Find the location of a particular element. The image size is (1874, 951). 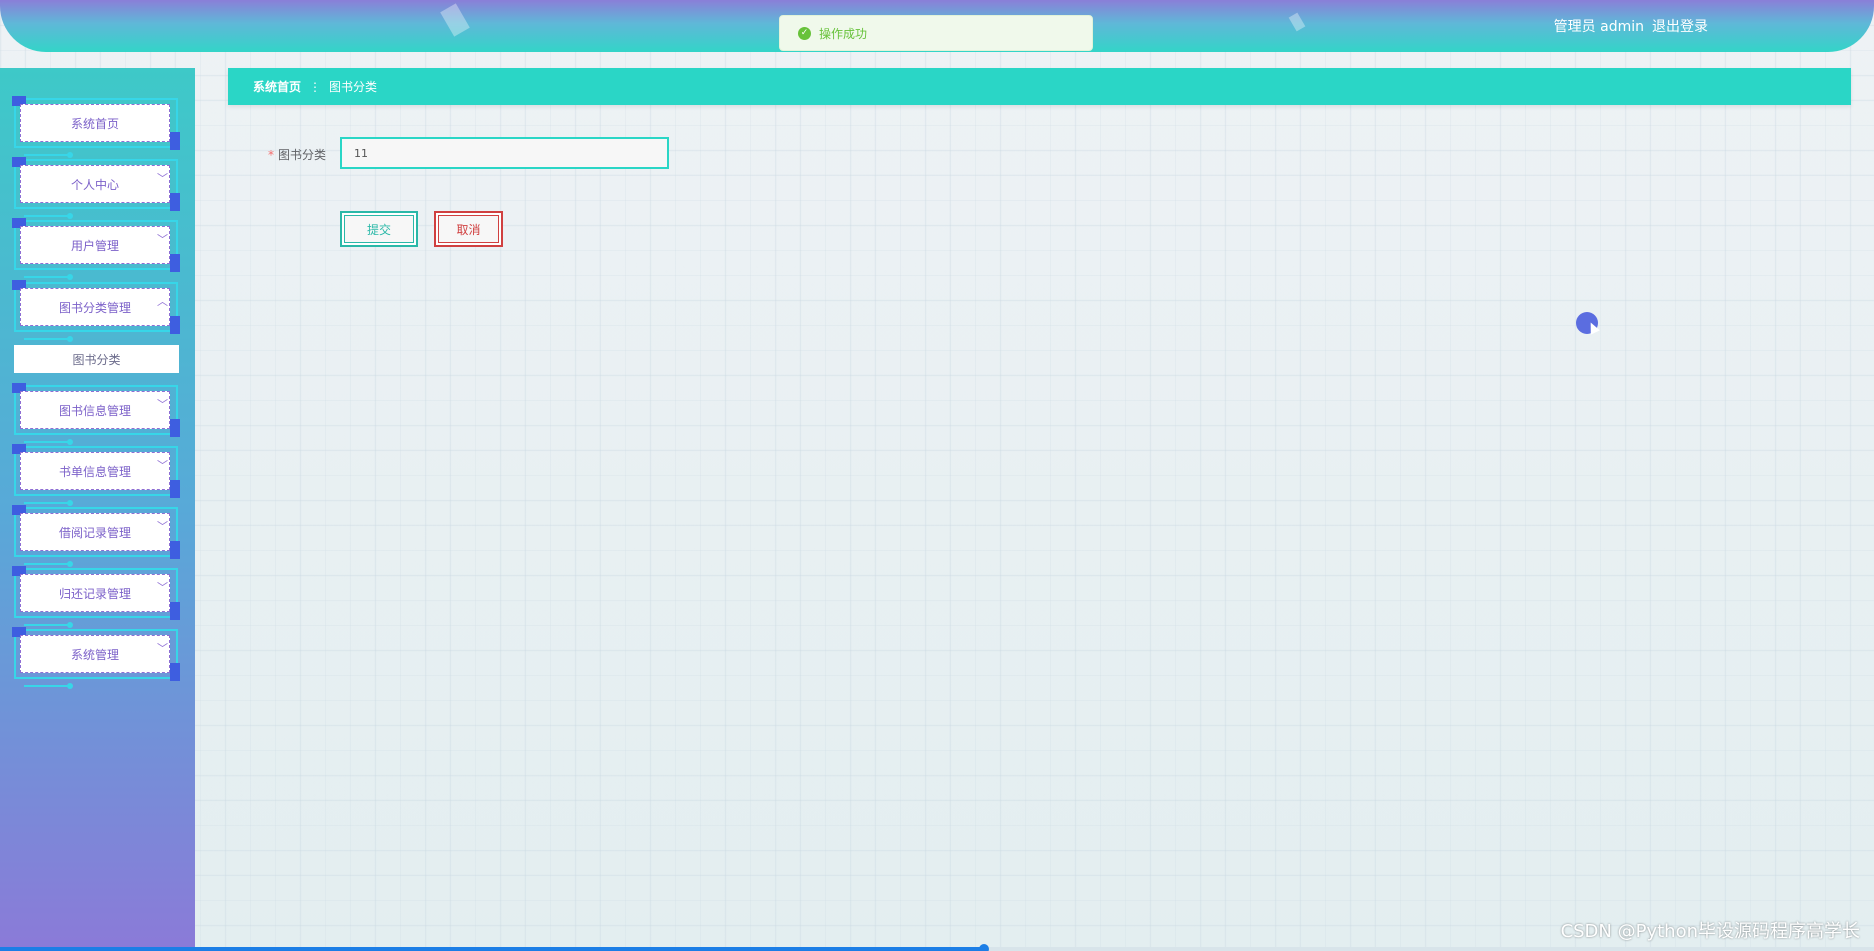

sidebar-item-system-mgmt: 系统管理 ﹀ is located at coordinates (96, 658).